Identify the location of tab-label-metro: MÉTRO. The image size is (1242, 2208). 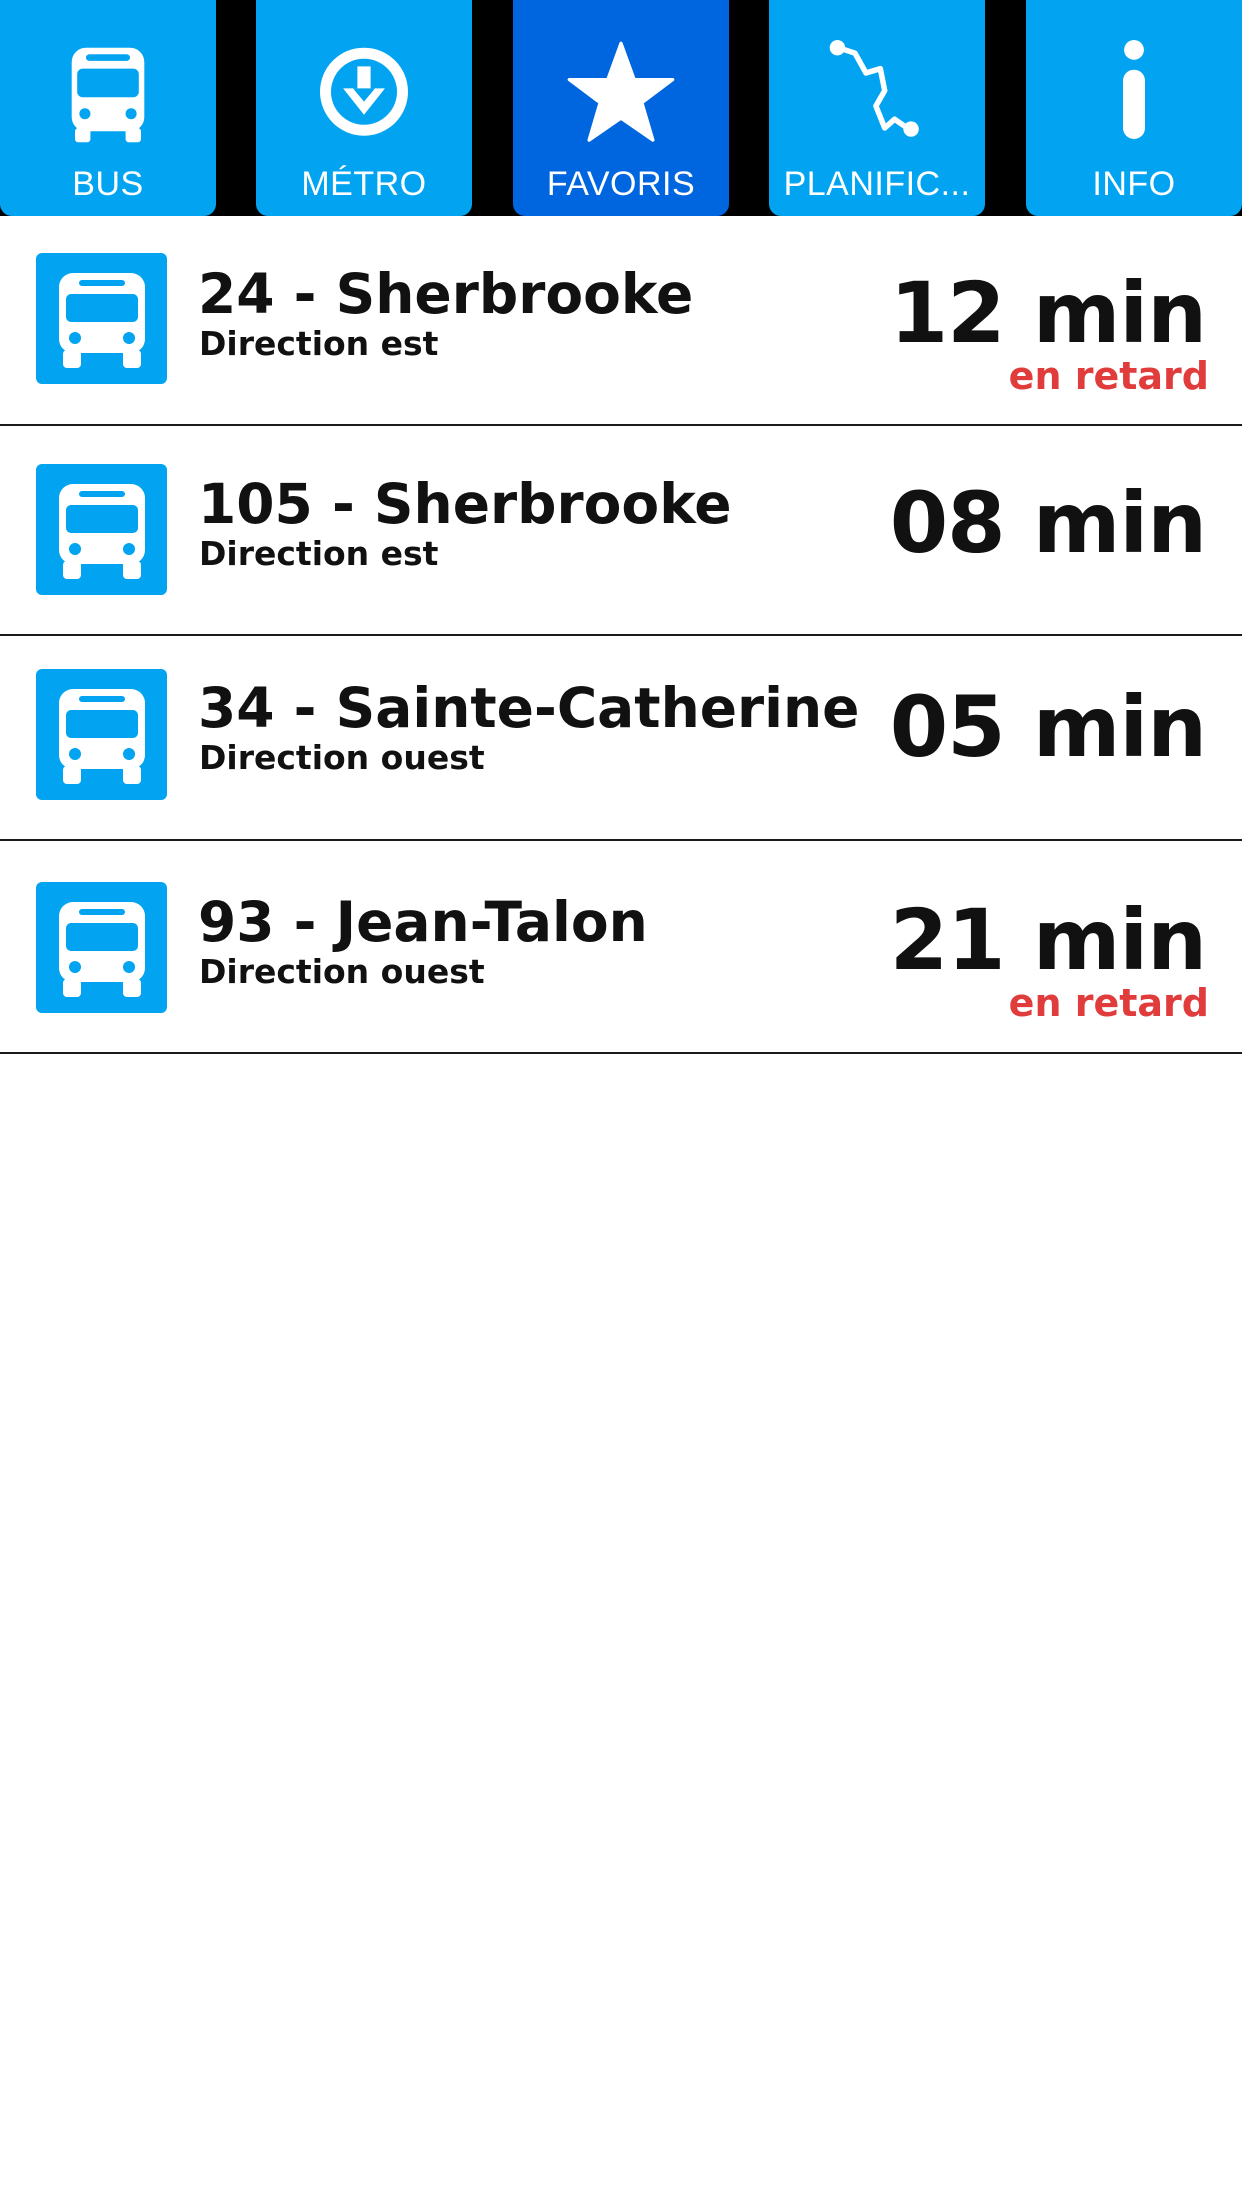
(364, 184).